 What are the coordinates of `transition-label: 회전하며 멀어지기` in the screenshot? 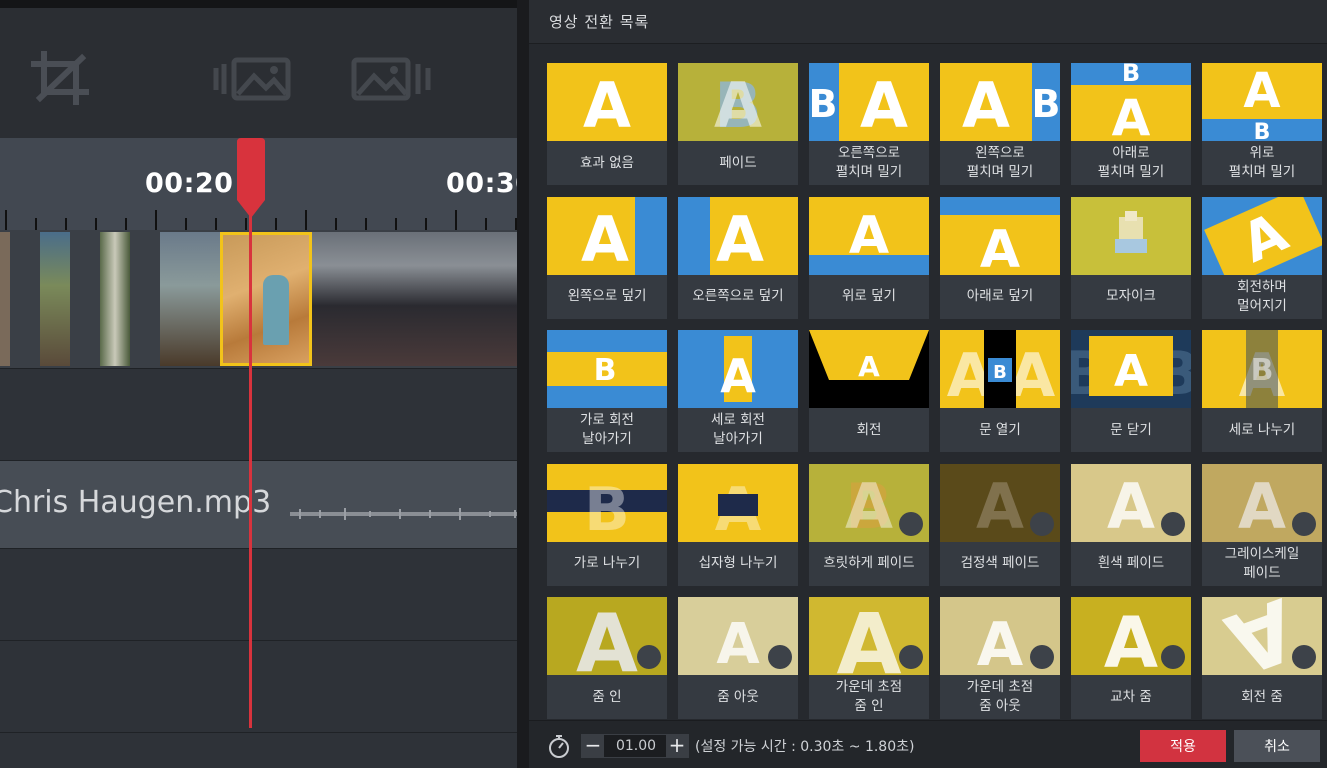 It's located at (1262, 297).